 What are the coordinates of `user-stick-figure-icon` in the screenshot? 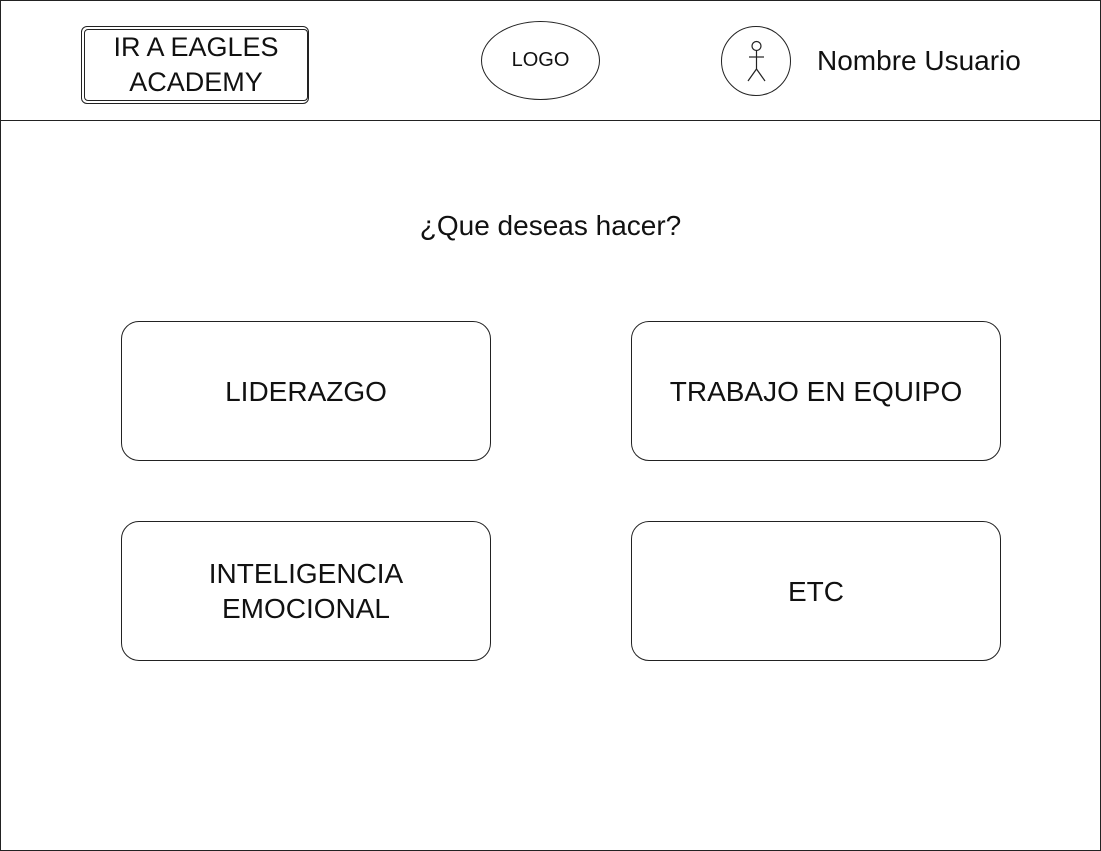 It's located at (756, 61).